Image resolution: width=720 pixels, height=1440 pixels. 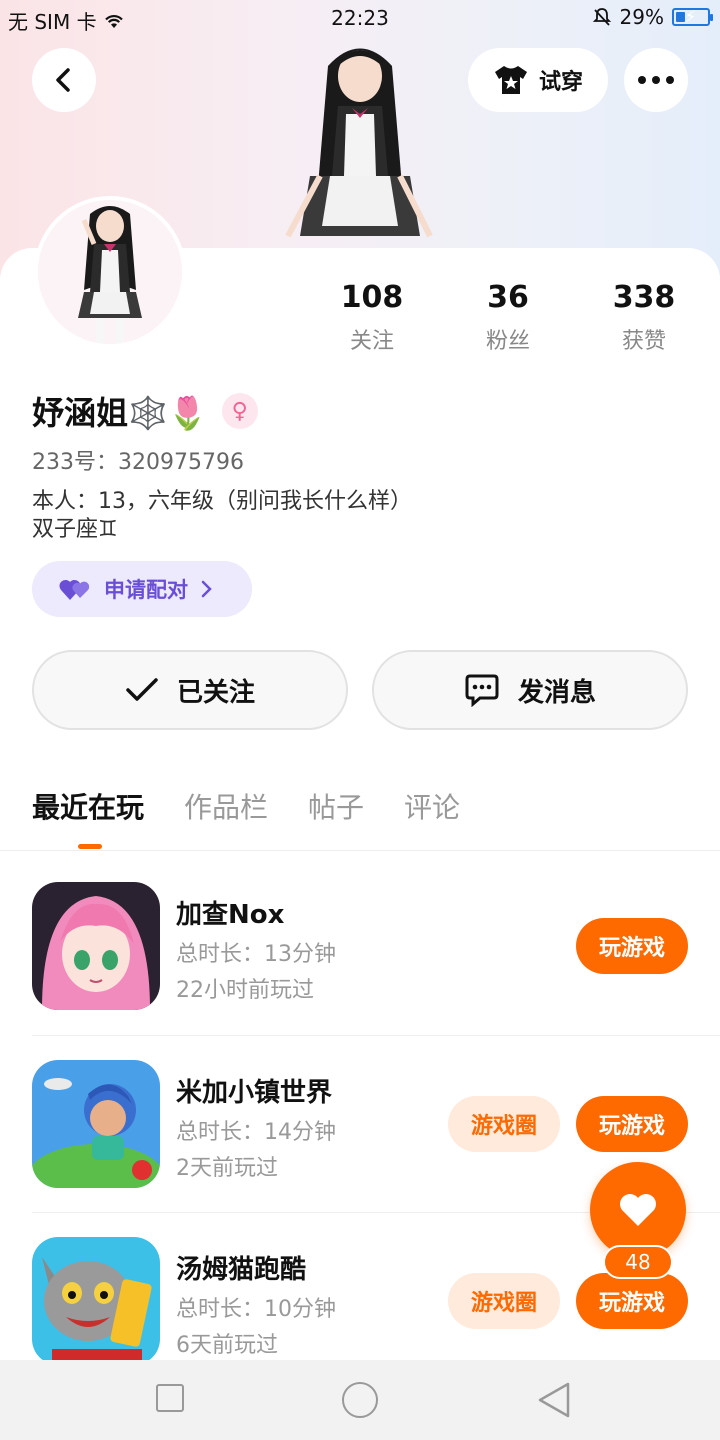 What do you see at coordinates (138, 462) in the screenshot?
I see `user-id: 233号：320975796` at bounding box center [138, 462].